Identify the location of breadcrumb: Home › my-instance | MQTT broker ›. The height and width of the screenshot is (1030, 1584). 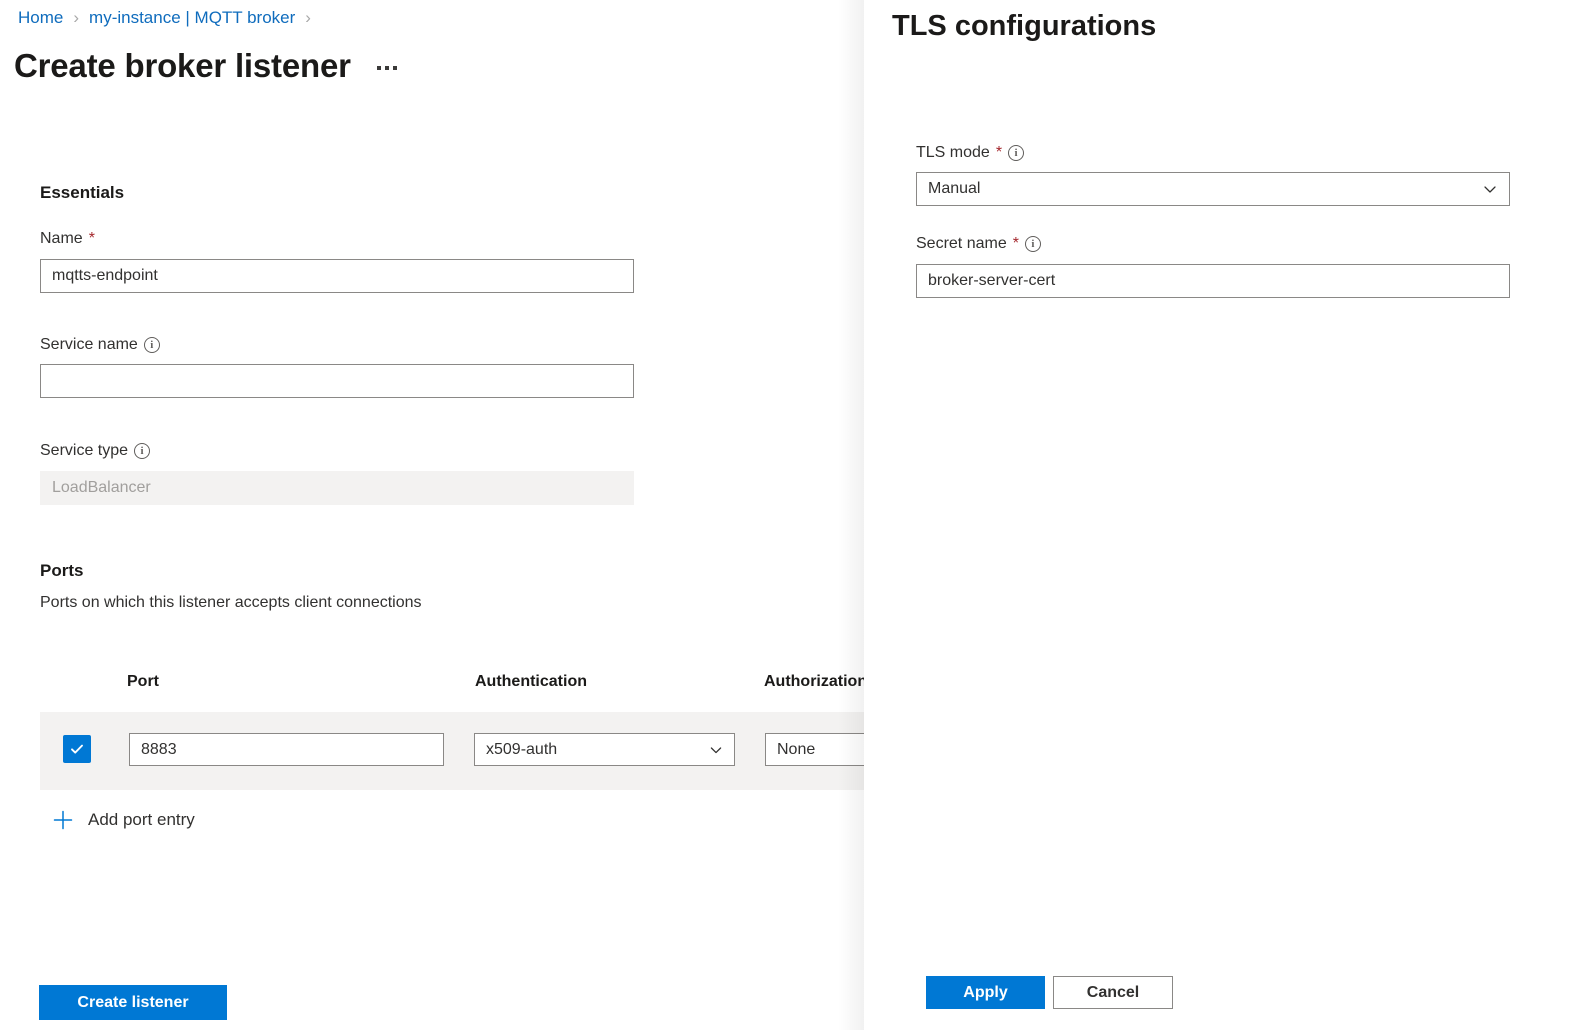
(164, 18).